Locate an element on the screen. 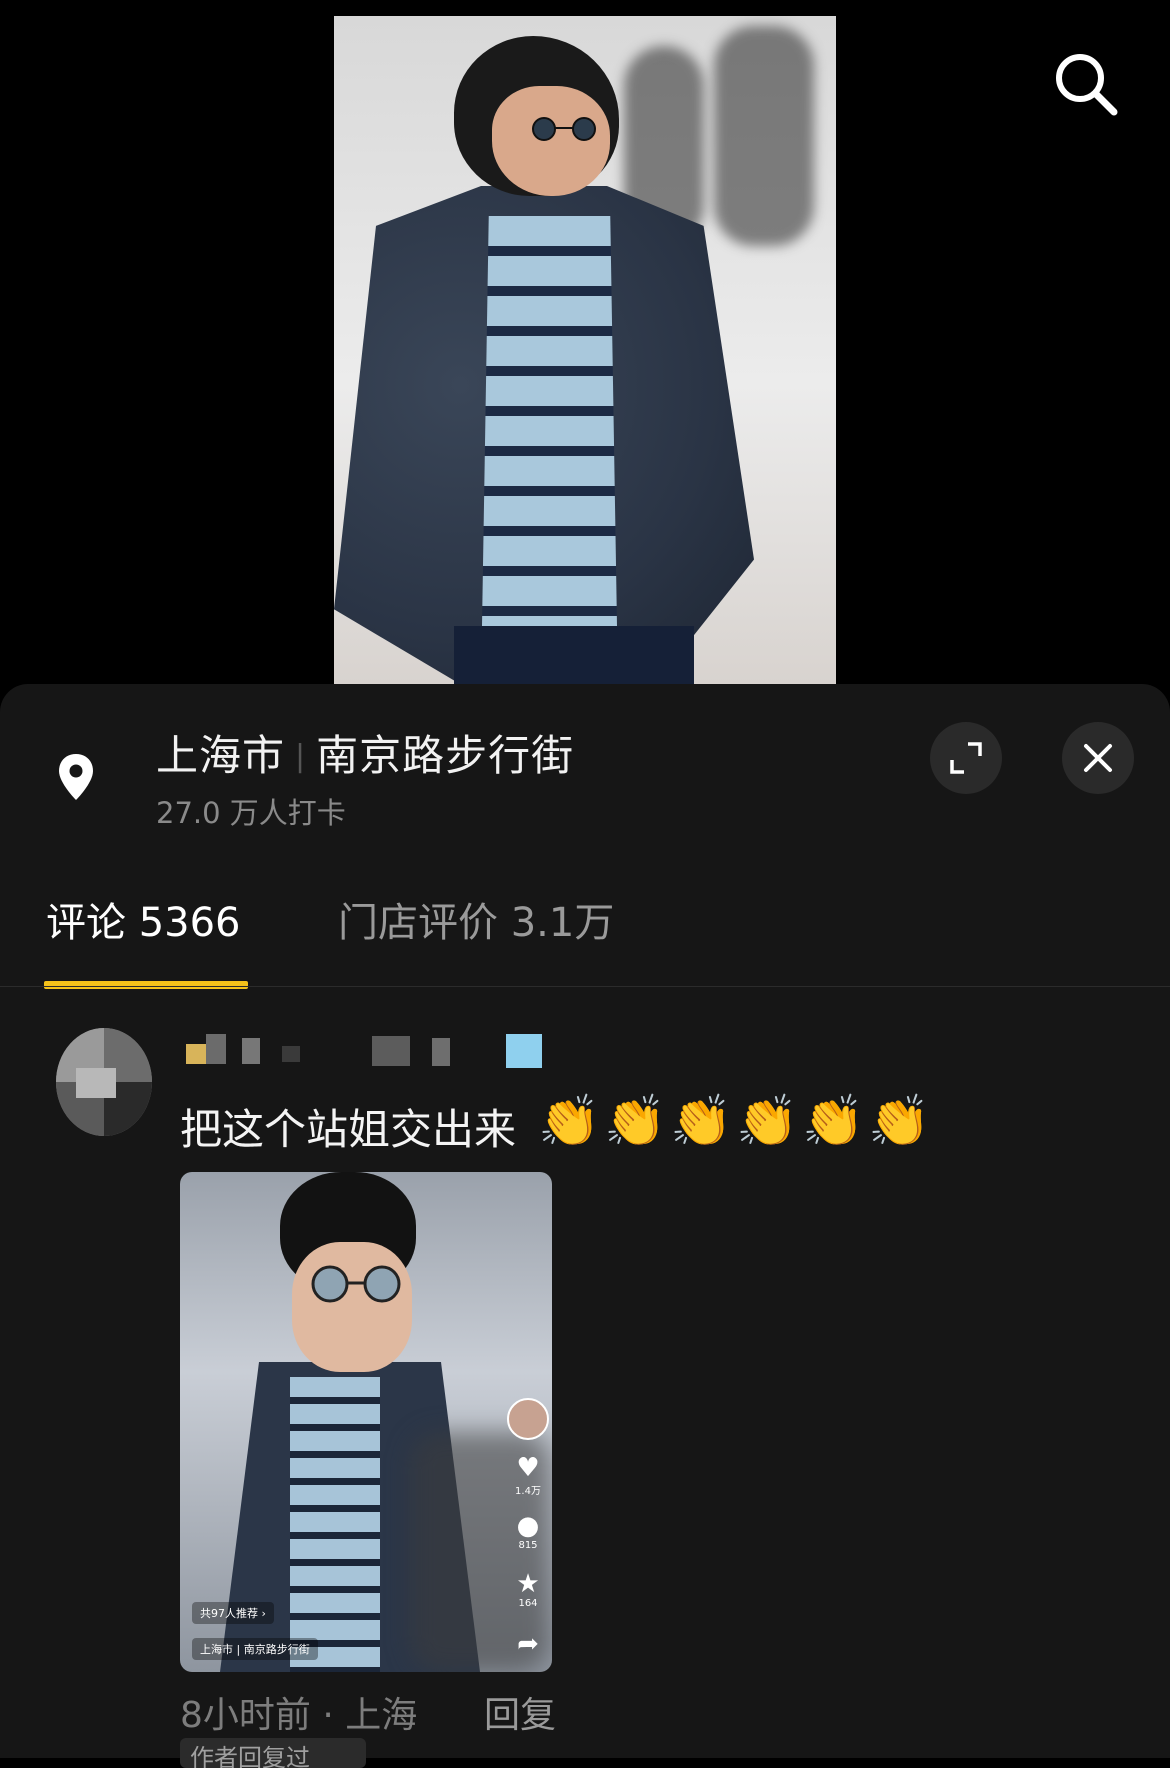 The image size is (1170, 1768). photo-jeans is located at coordinates (574, 655).